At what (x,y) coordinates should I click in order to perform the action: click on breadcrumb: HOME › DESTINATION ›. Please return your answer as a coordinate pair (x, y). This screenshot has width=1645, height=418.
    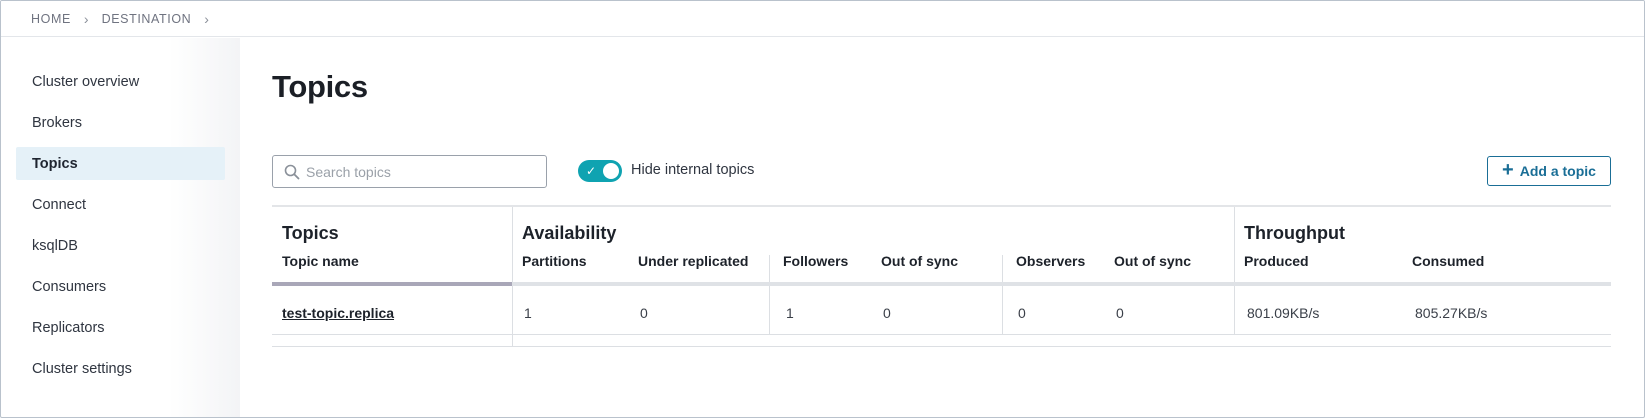
    Looking at the image, I should click on (822, 19).